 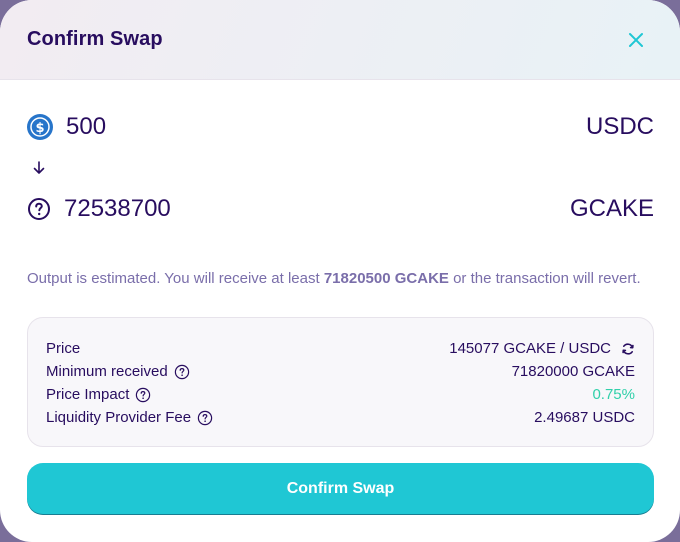 I want to click on question-circle-icon, so click(x=39, y=209).